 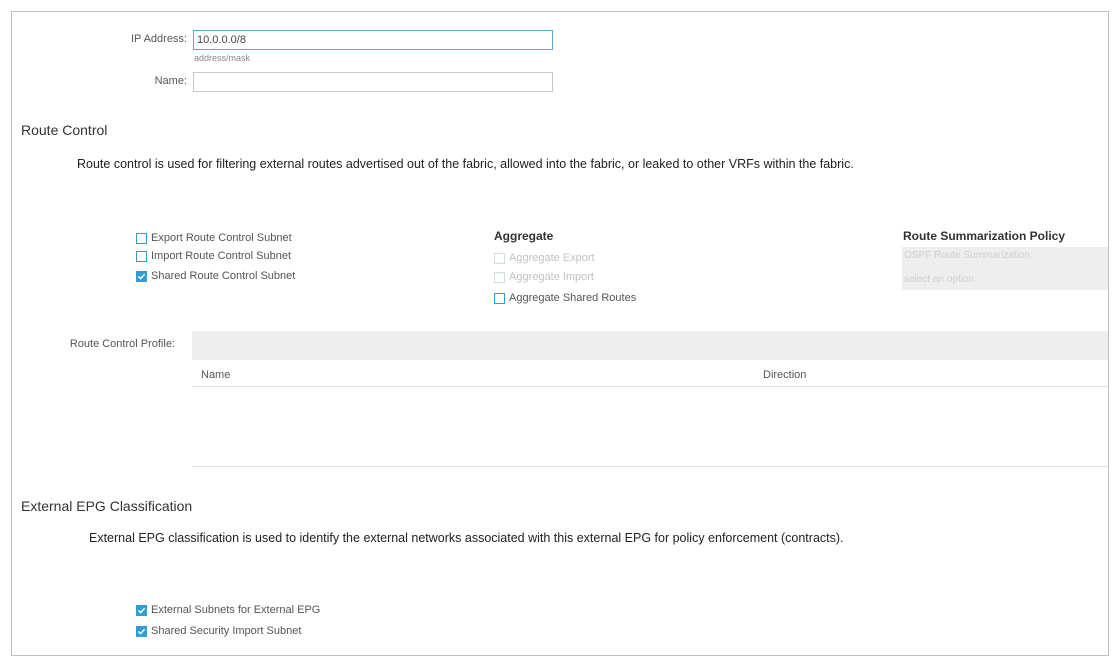 I want to click on aggregate-export-checkbox: Aggregate Export, so click(x=544, y=258).